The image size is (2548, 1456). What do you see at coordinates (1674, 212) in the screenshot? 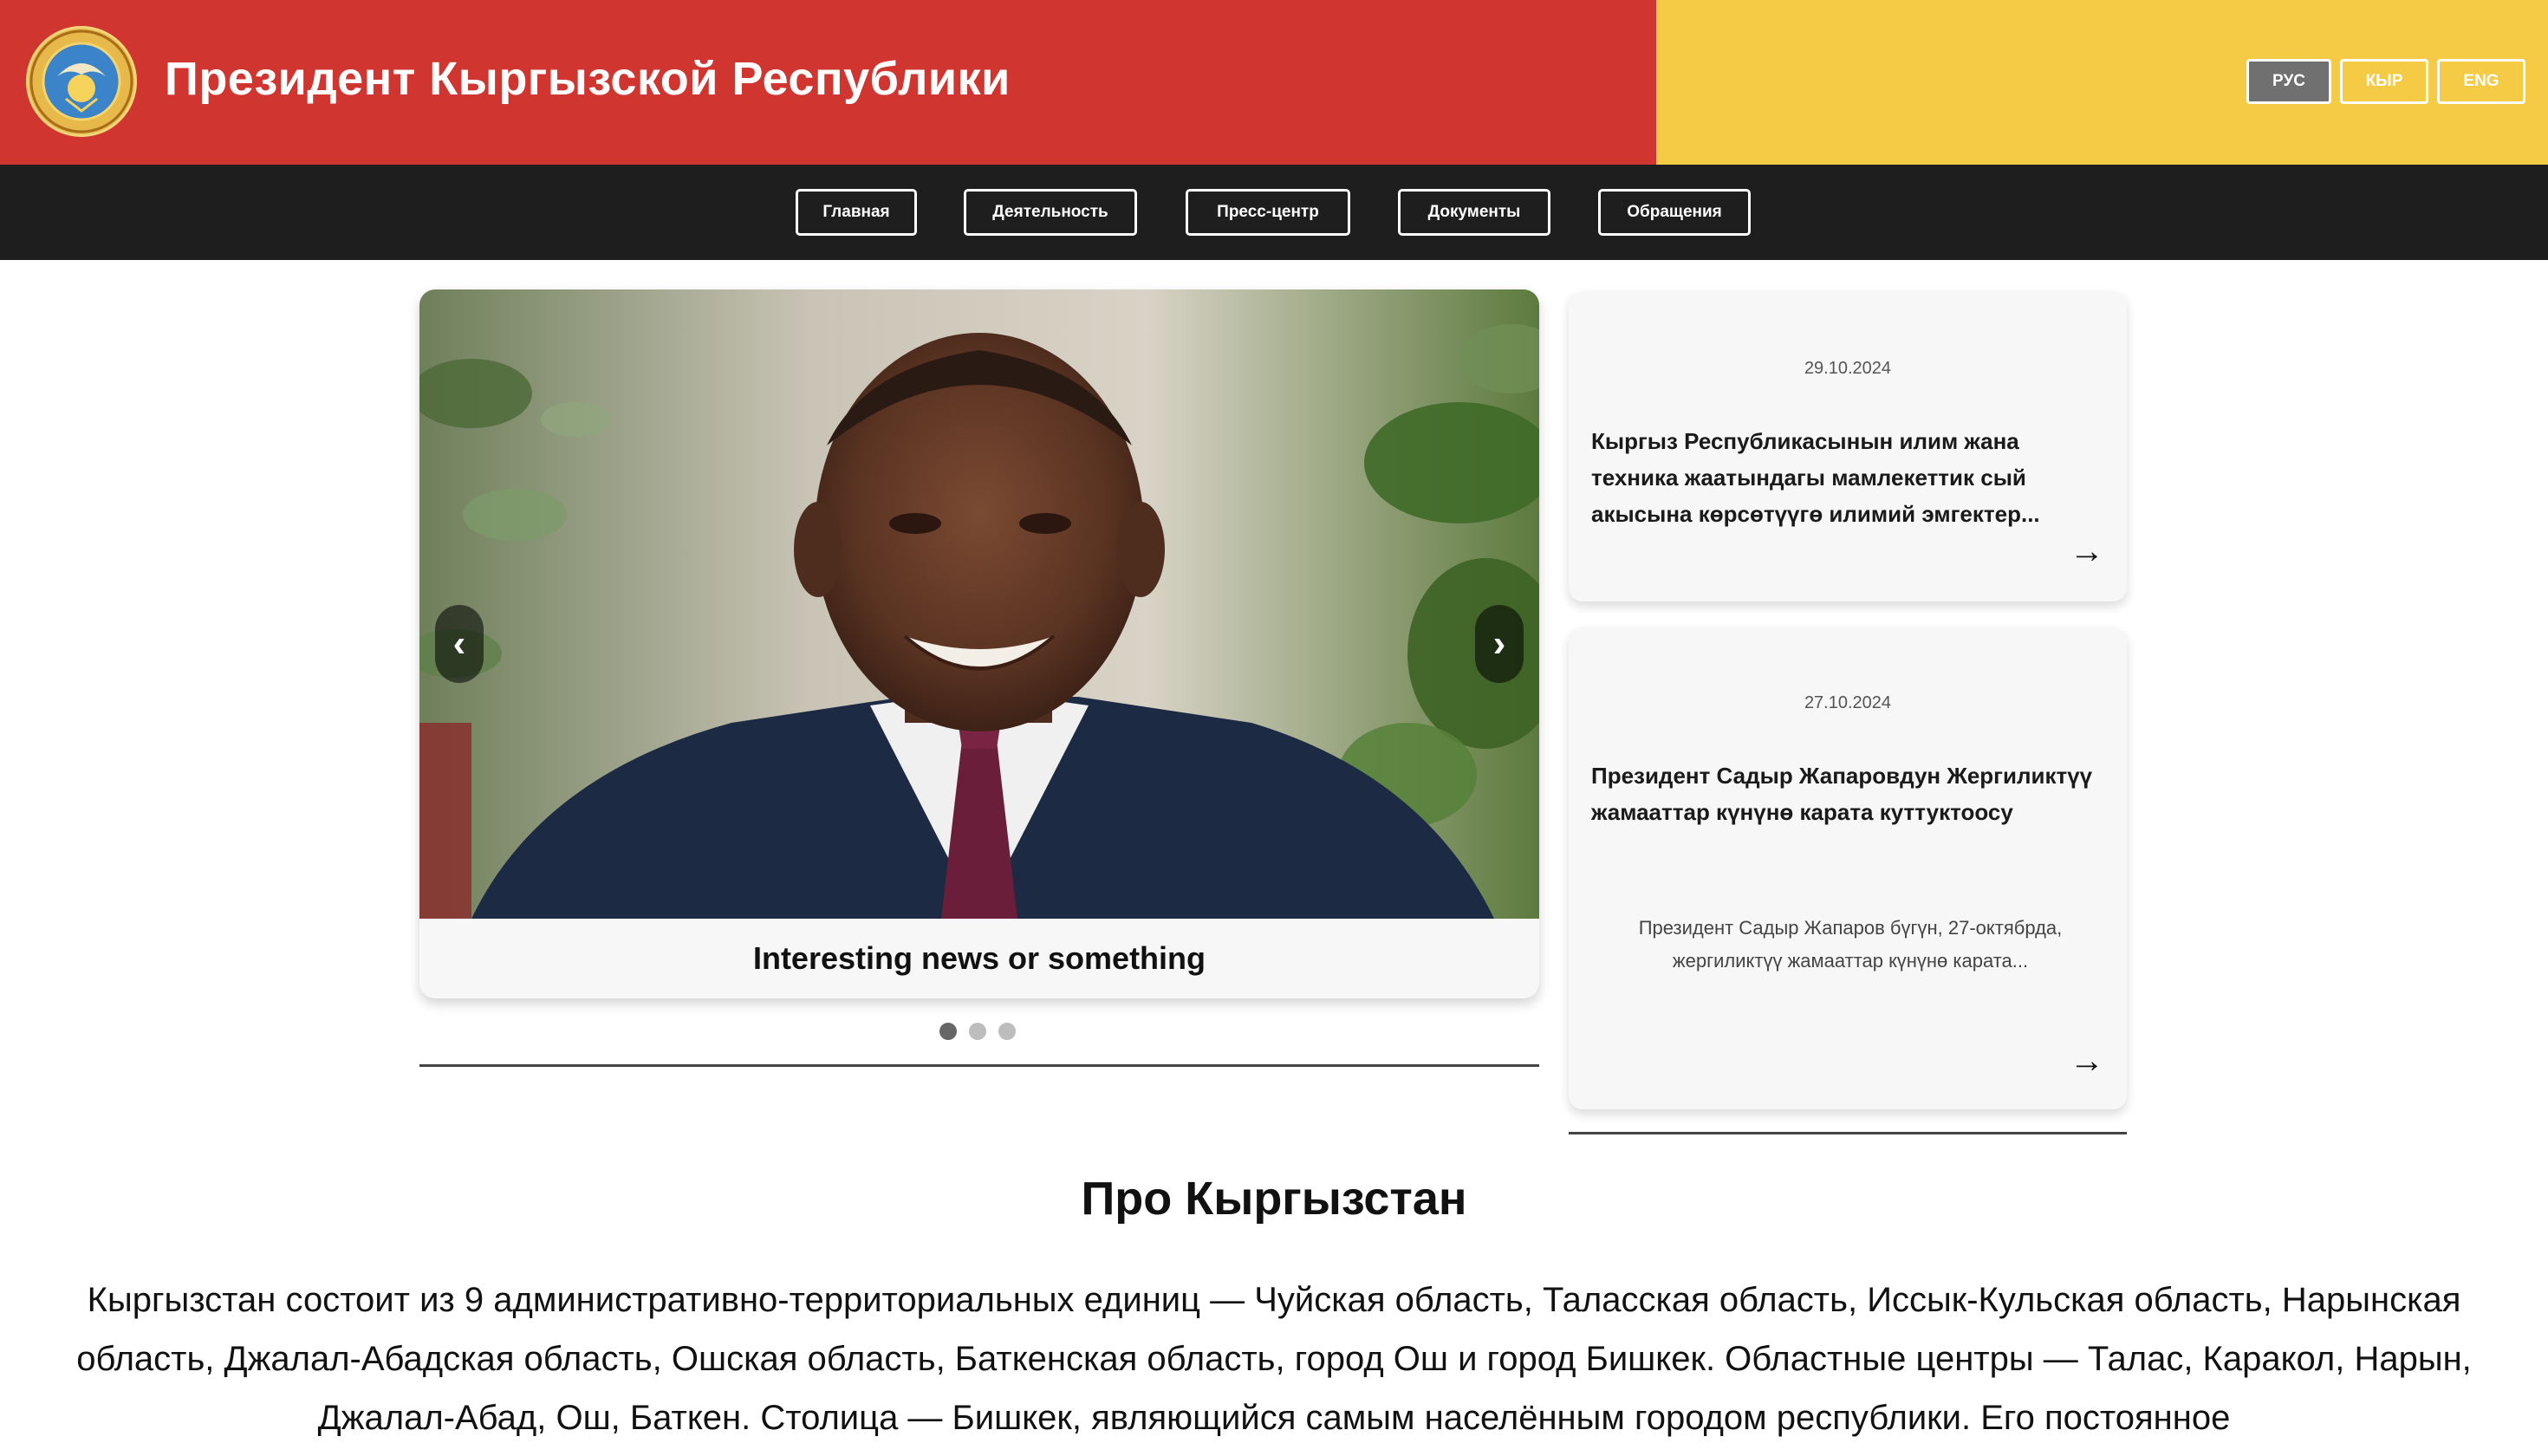
I see `nav-appeals: Обращения` at bounding box center [1674, 212].